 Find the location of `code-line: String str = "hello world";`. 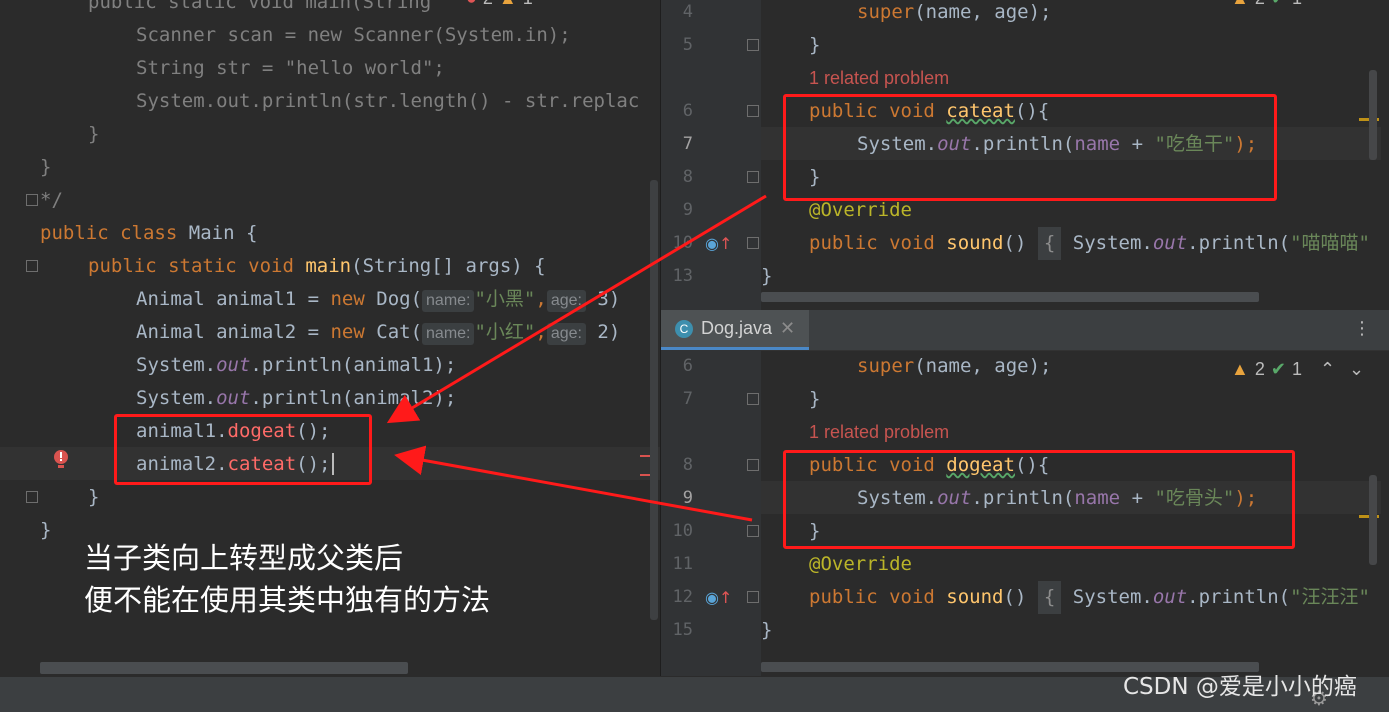

code-line: String str = "hello world"; is located at coordinates (290, 68).